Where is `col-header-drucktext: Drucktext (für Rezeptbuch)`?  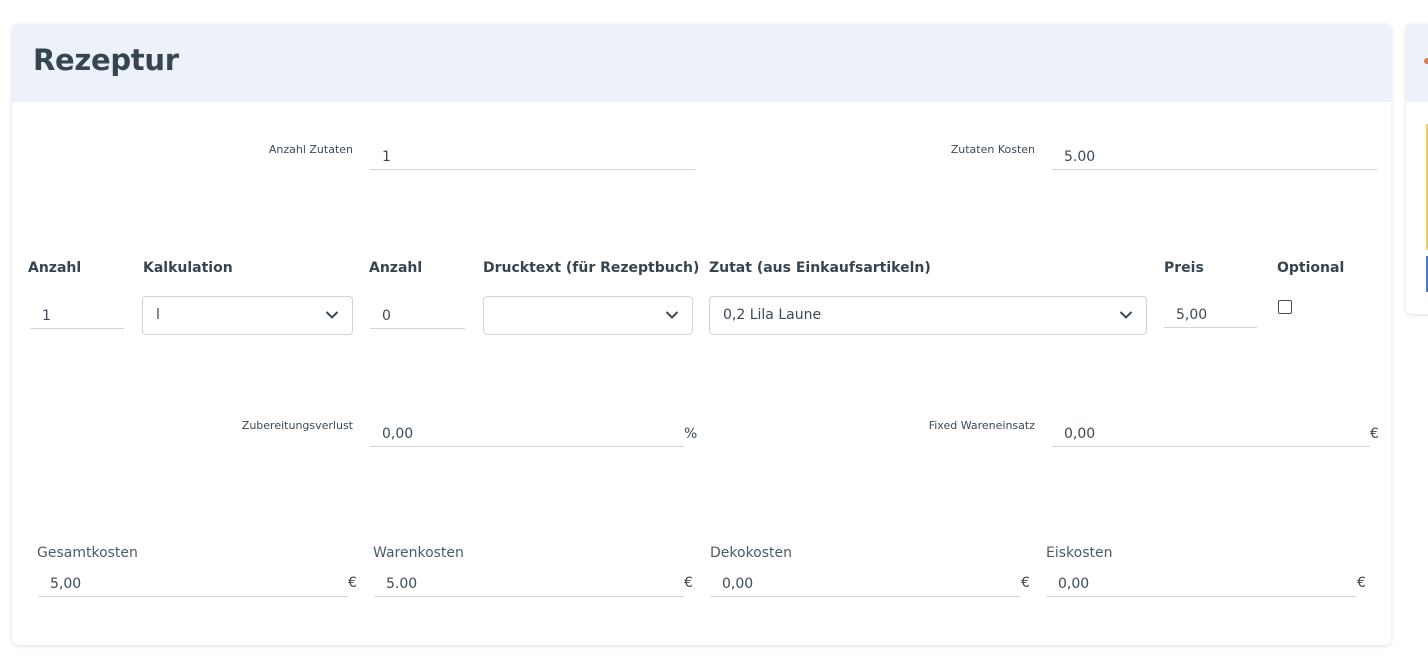
col-header-drucktext: Drucktext (für Rezeptbuch) is located at coordinates (591, 268).